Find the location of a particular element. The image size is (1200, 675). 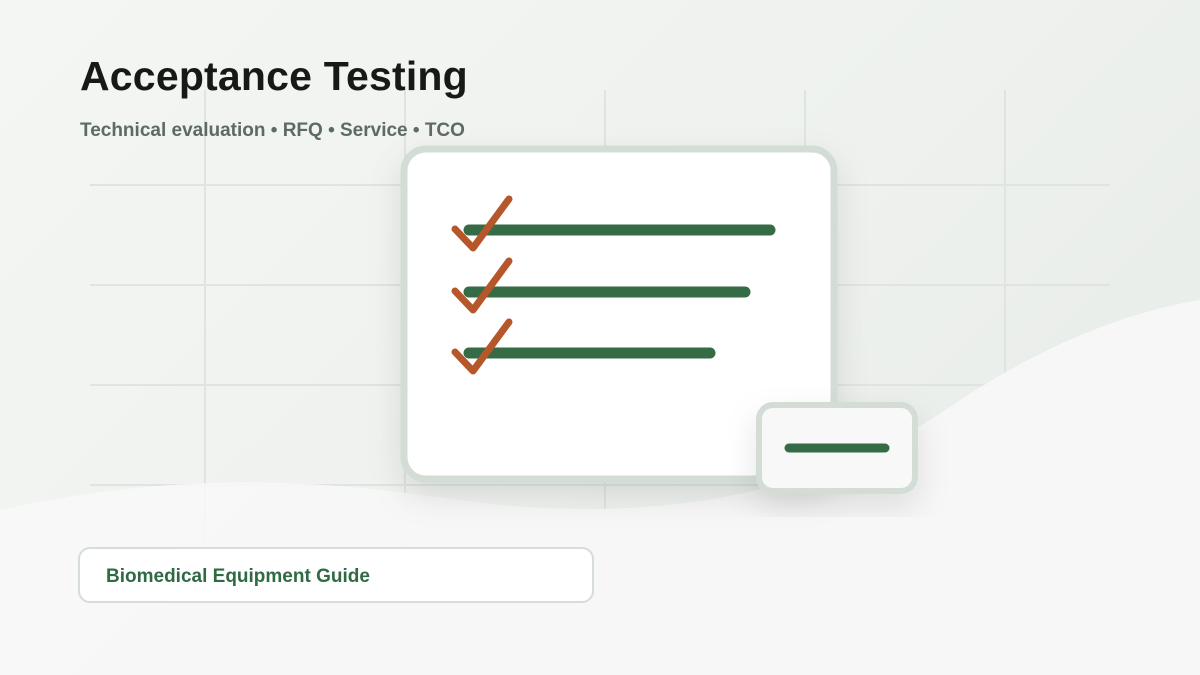

guide-badge-label: Biomedical Equipment Guide is located at coordinates (238, 576).